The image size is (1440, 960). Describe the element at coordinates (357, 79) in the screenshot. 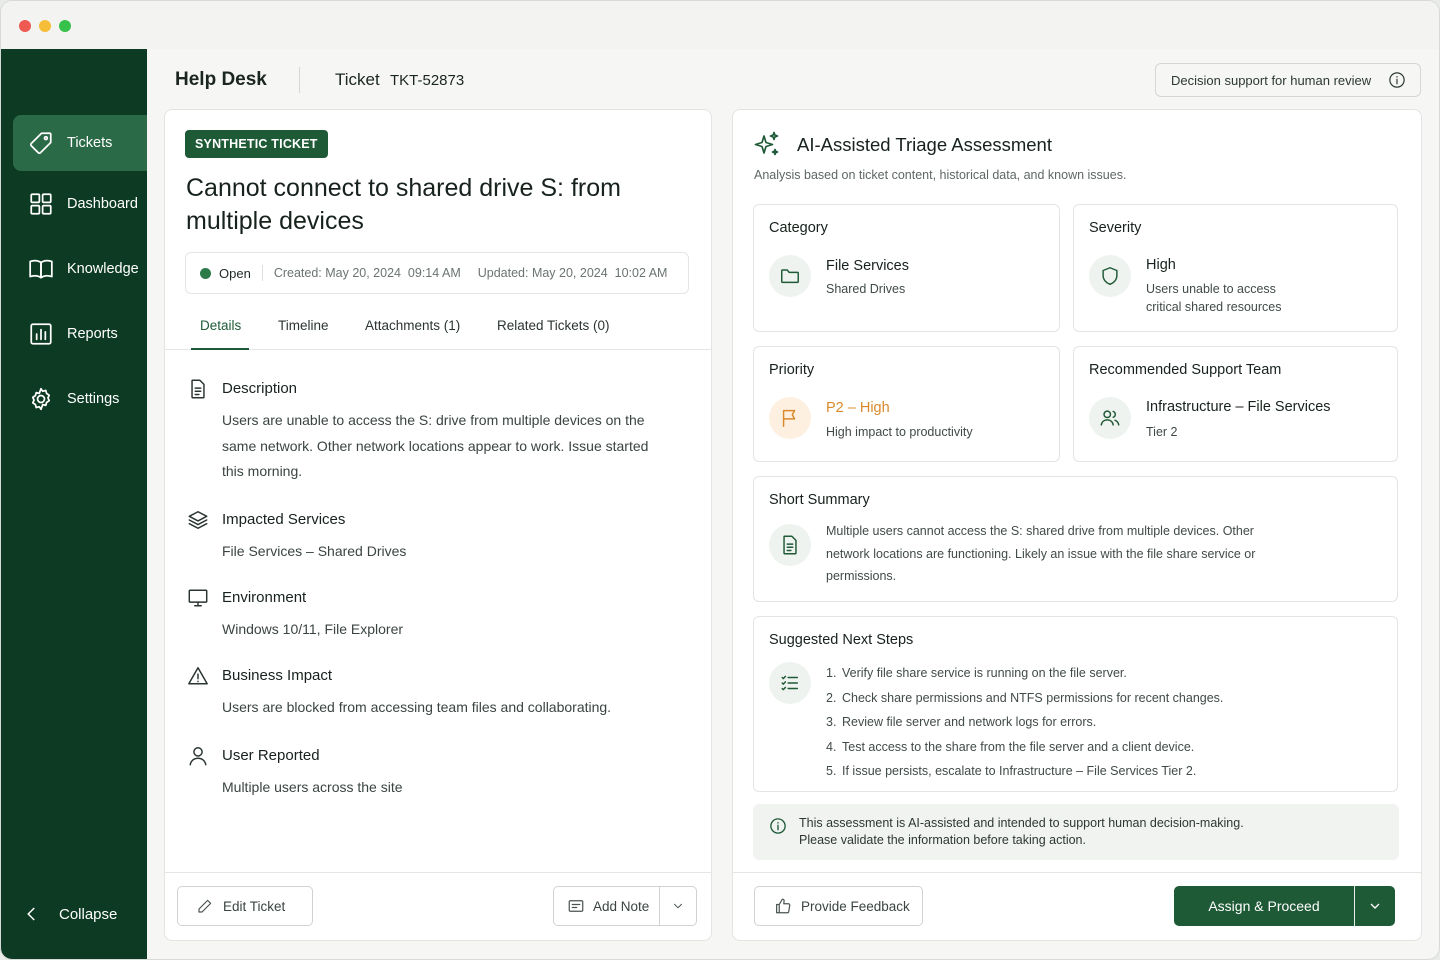

I see `breadcrumb-ticket-label: Ticket` at that location.